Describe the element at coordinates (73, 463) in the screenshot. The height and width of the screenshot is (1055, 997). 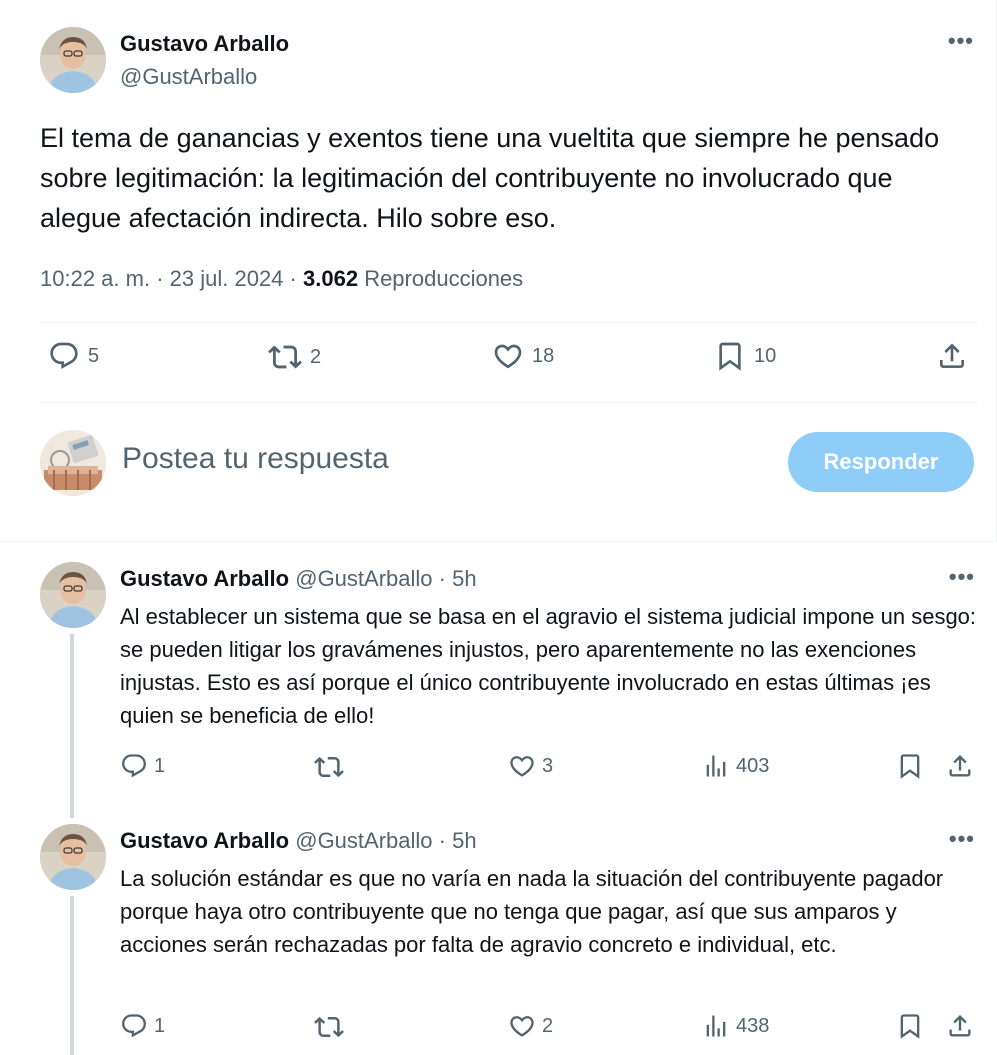
I see `user-avatar` at that location.